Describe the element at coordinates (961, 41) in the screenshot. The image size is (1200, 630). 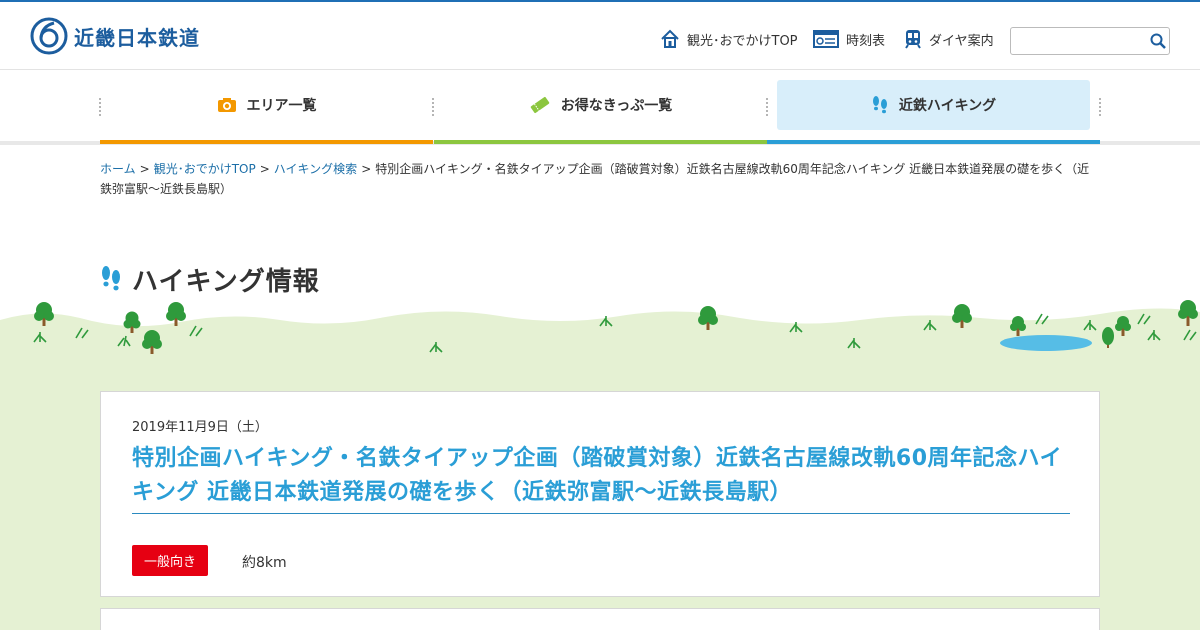
I see `header-nav-label: ダイヤ案内` at that location.